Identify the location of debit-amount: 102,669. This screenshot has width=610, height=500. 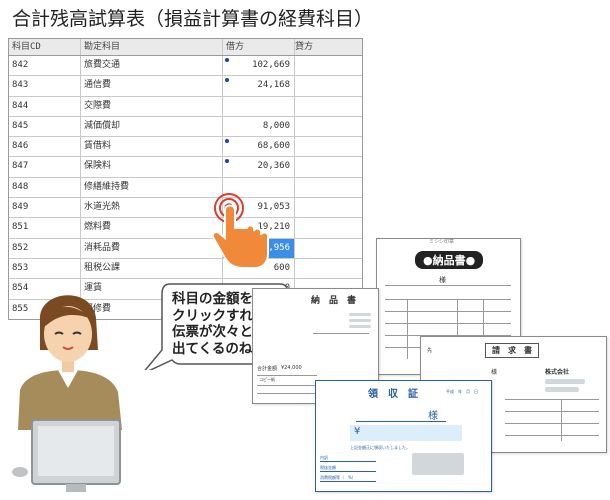
(259, 66).